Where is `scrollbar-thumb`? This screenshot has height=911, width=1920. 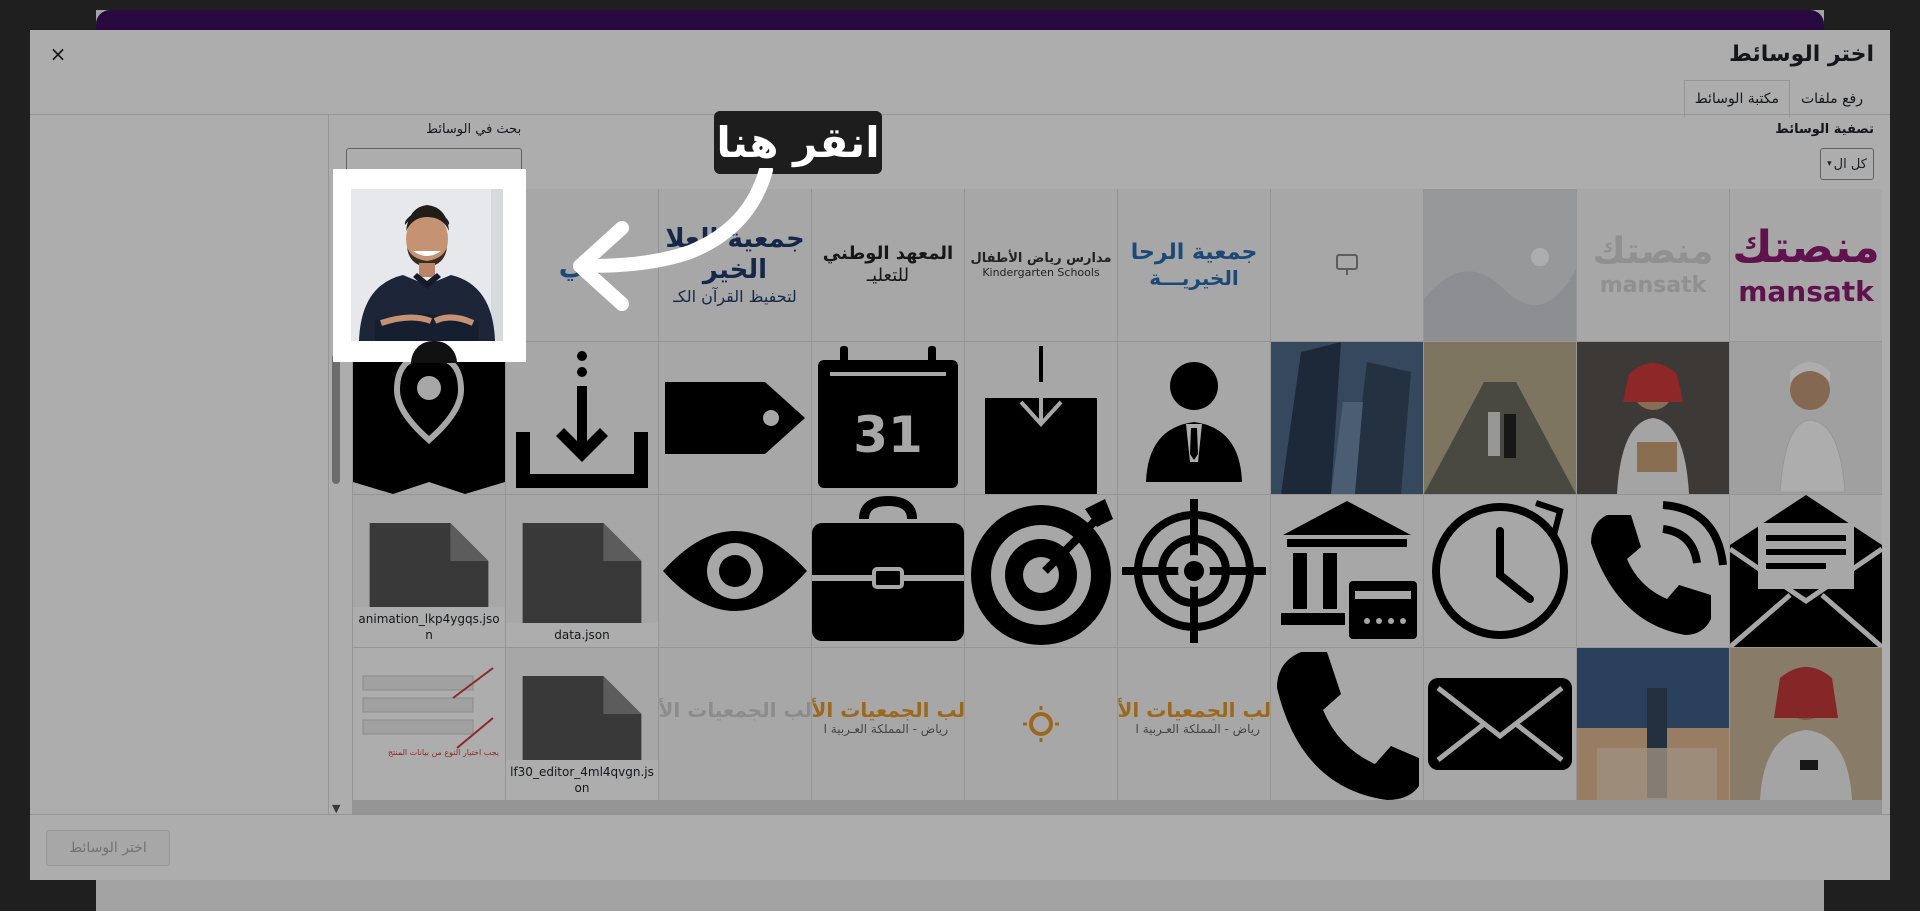 scrollbar-thumb is located at coordinates (336, 419).